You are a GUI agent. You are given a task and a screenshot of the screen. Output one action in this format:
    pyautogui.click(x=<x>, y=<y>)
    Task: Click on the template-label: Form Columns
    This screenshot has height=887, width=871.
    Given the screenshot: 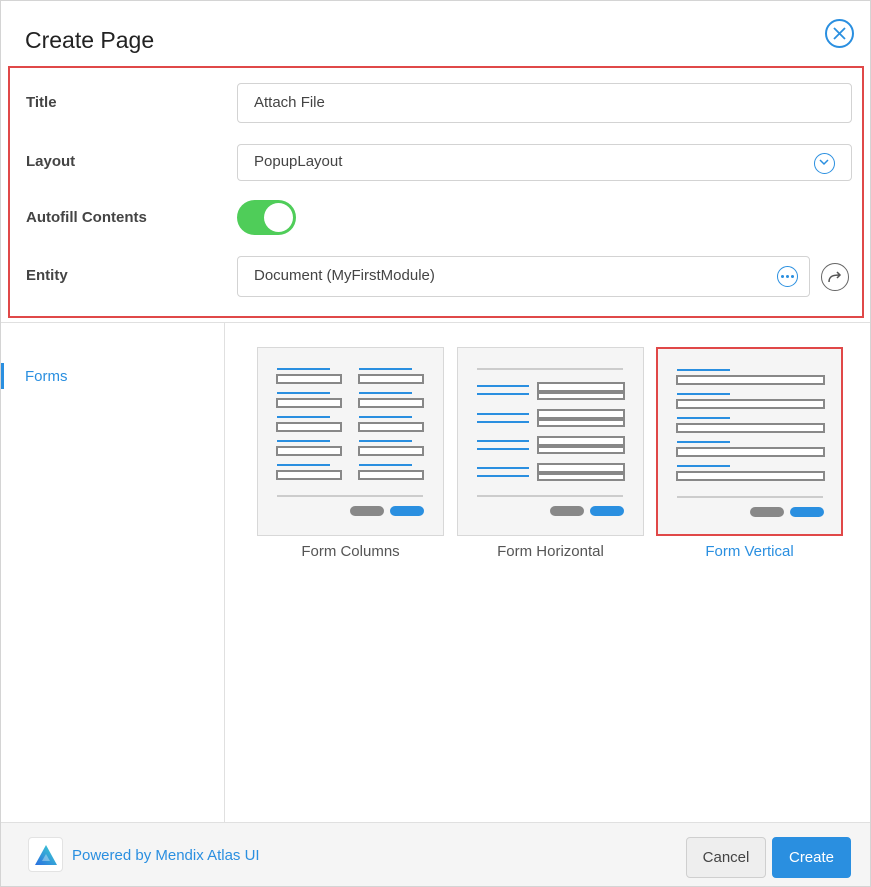 What is the action you would take?
    pyautogui.click(x=350, y=551)
    